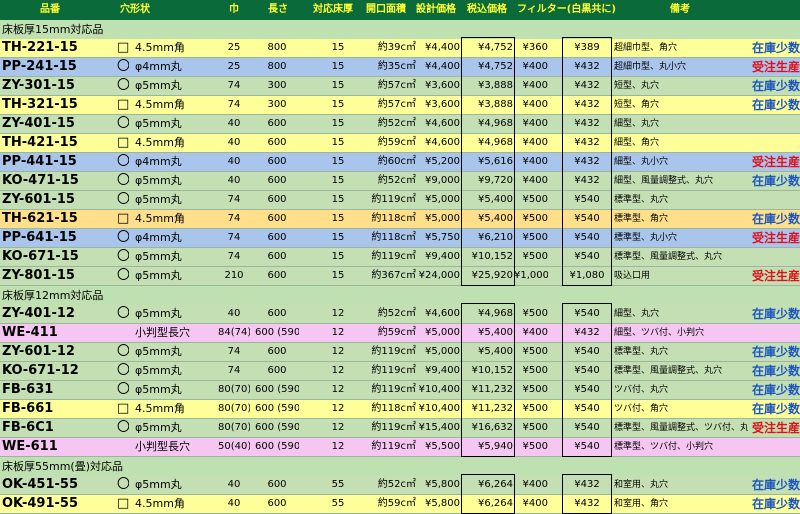  What do you see at coordinates (641, 504) in the screenshot?
I see `cell-note: 和室用、角穴` at bounding box center [641, 504].